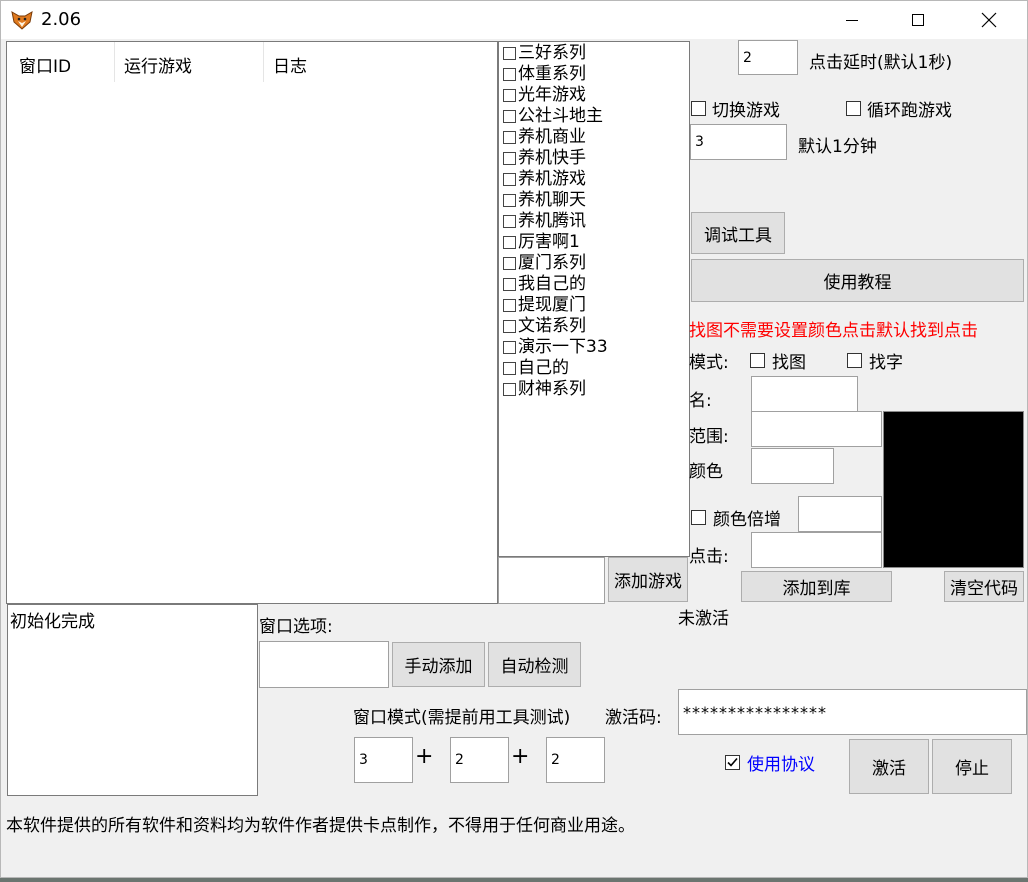 The height and width of the screenshot is (882, 1028). What do you see at coordinates (114, 62) in the screenshot?
I see `column-divider` at bounding box center [114, 62].